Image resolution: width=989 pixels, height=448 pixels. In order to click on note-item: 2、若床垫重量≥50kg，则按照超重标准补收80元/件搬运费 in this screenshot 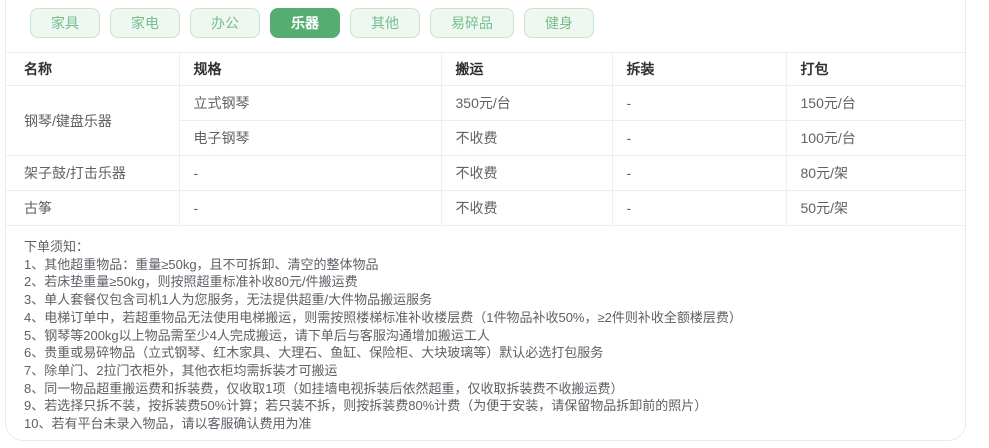, I will do `click(191, 282)`.